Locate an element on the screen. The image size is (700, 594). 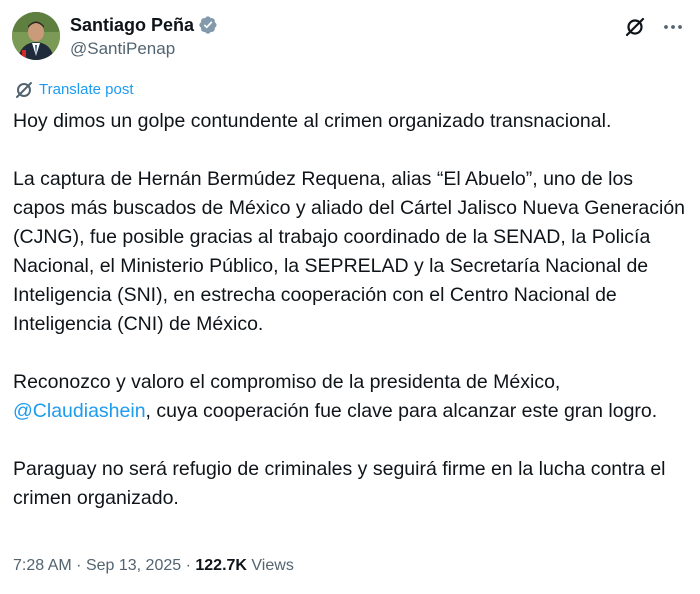
avatar-image is located at coordinates (36, 36).